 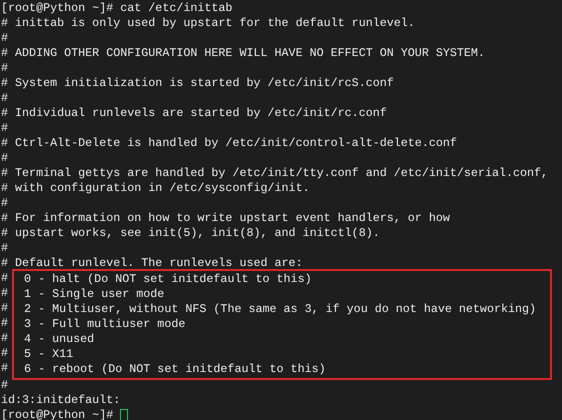 What do you see at coordinates (226, 218) in the screenshot?
I see `terminal-line: # For information on how to write upstart event handlers, or how` at bounding box center [226, 218].